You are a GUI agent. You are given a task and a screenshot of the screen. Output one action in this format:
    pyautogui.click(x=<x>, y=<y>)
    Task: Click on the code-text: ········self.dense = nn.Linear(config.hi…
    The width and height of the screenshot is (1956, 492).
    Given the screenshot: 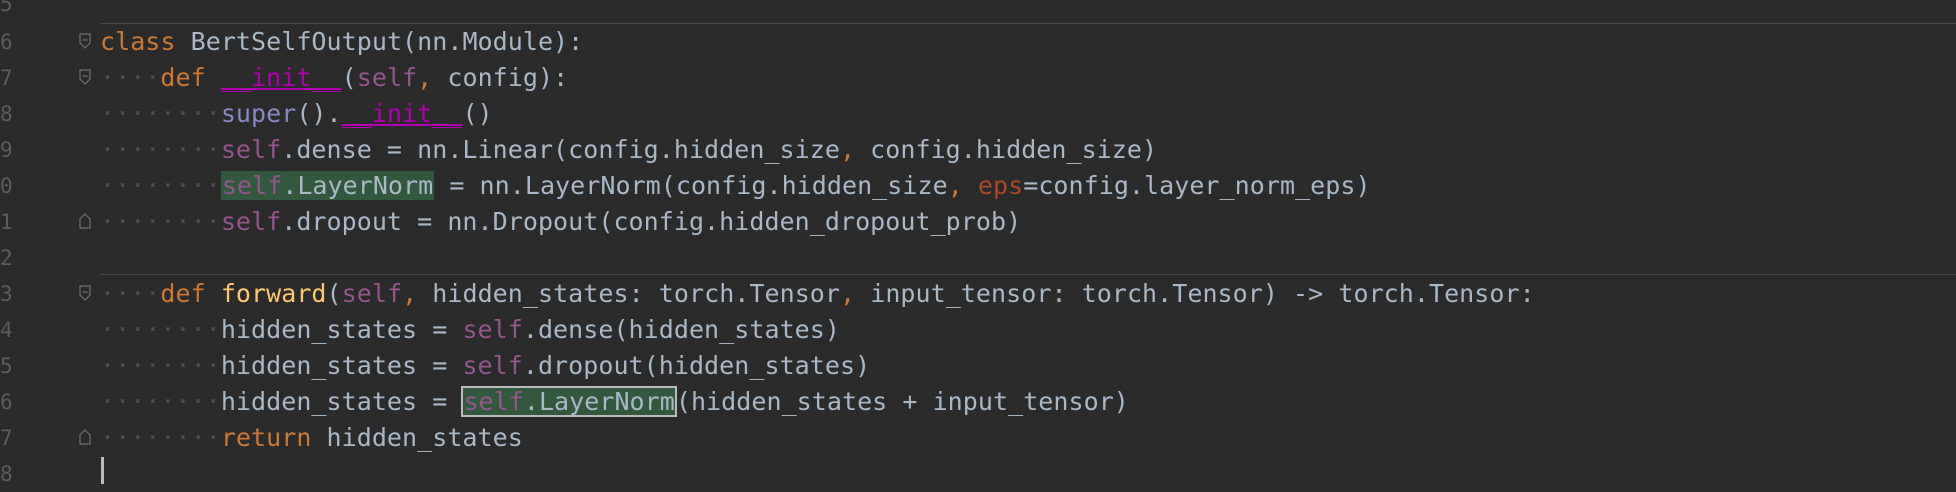 What is the action you would take?
    pyautogui.click(x=628, y=150)
    